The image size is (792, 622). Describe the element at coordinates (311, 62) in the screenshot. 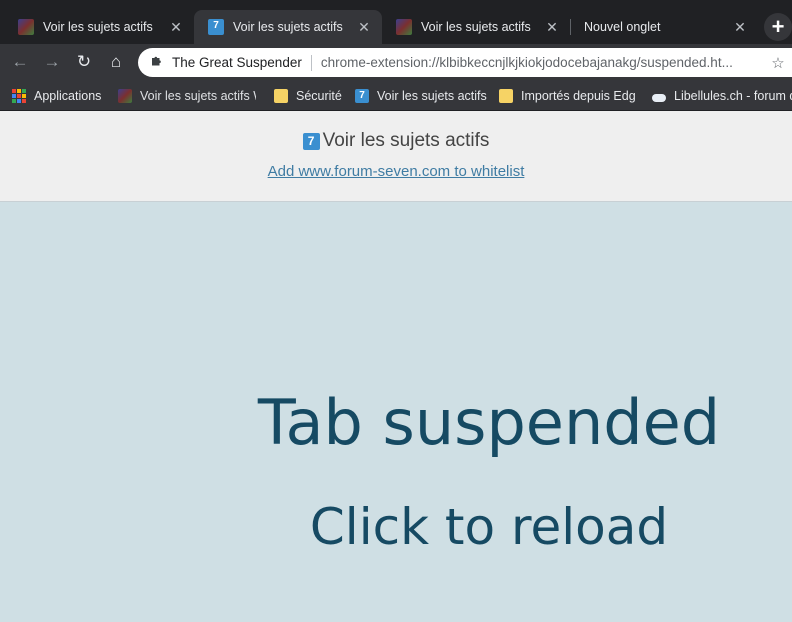

I see `omnibox-divider` at that location.